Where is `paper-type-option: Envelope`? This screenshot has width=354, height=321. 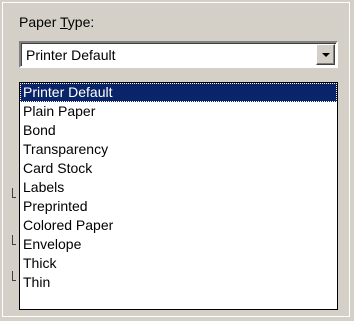
paper-type-option: Envelope is located at coordinates (178, 244).